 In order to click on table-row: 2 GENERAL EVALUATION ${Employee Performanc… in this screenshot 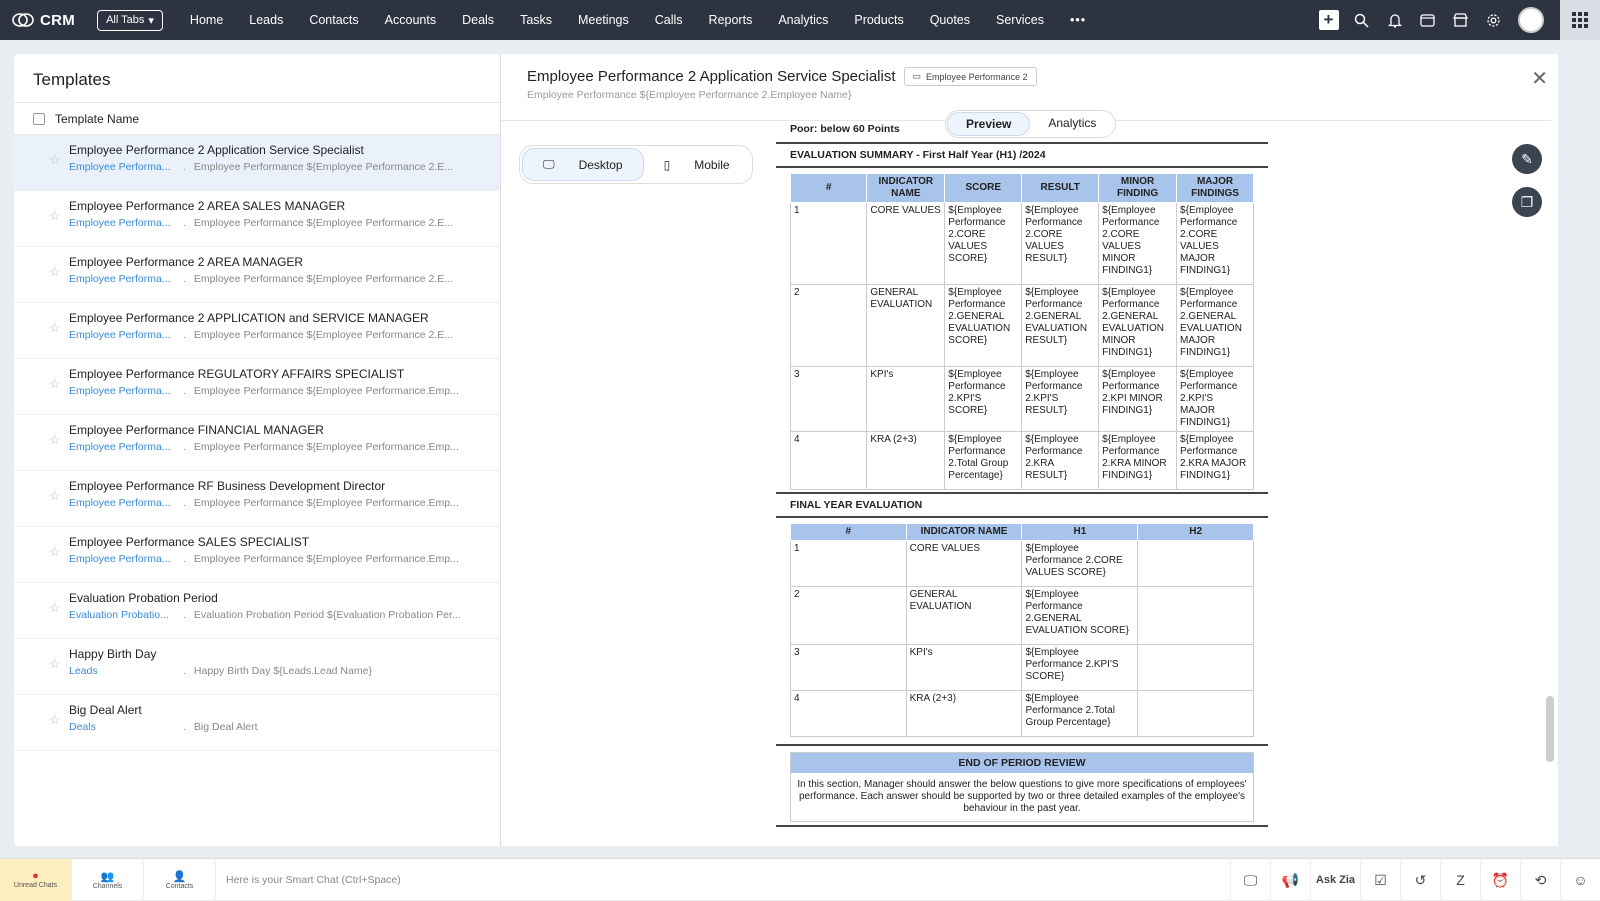, I will do `click(1022, 615)`.